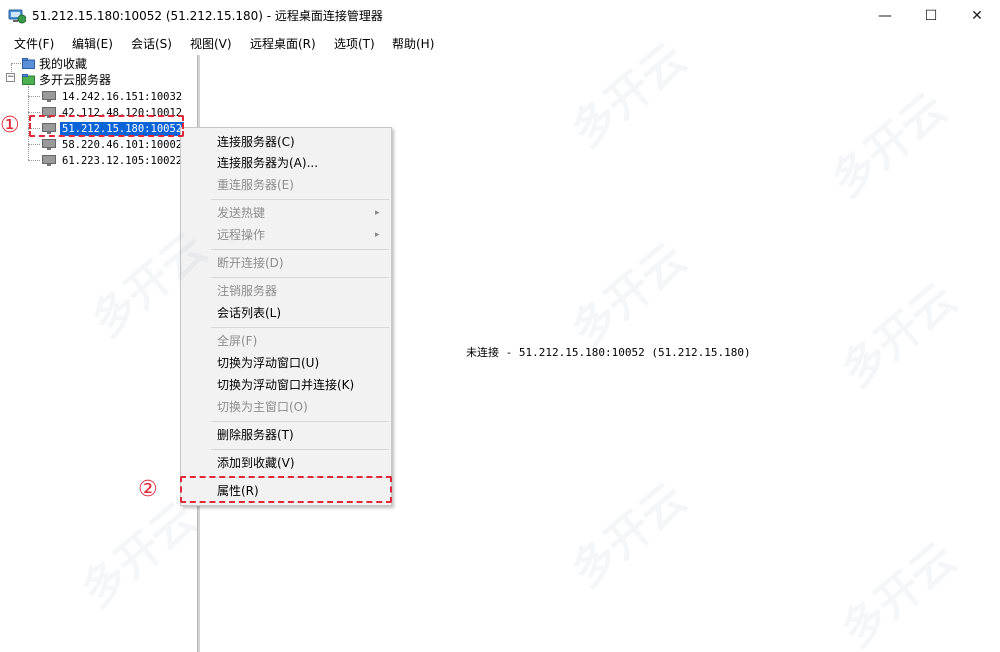 This screenshot has width=1000, height=652. I want to click on menu-view: 视图(V), so click(211, 44).